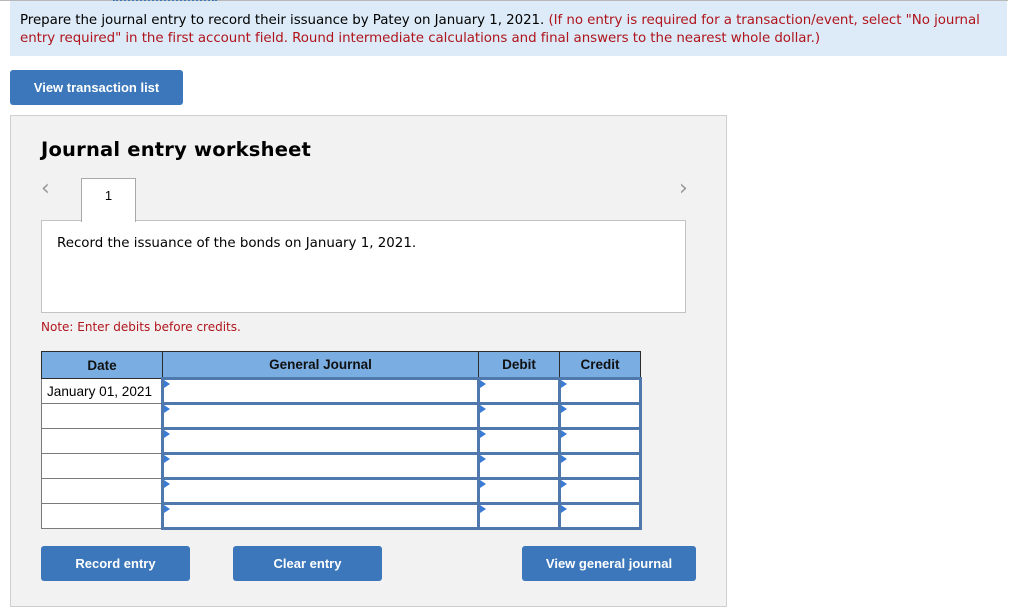 This screenshot has height=610, width=1024. Describe the element at coordinates (600, 365) in the screenshot. I see `header-credit: Credit` at that location.